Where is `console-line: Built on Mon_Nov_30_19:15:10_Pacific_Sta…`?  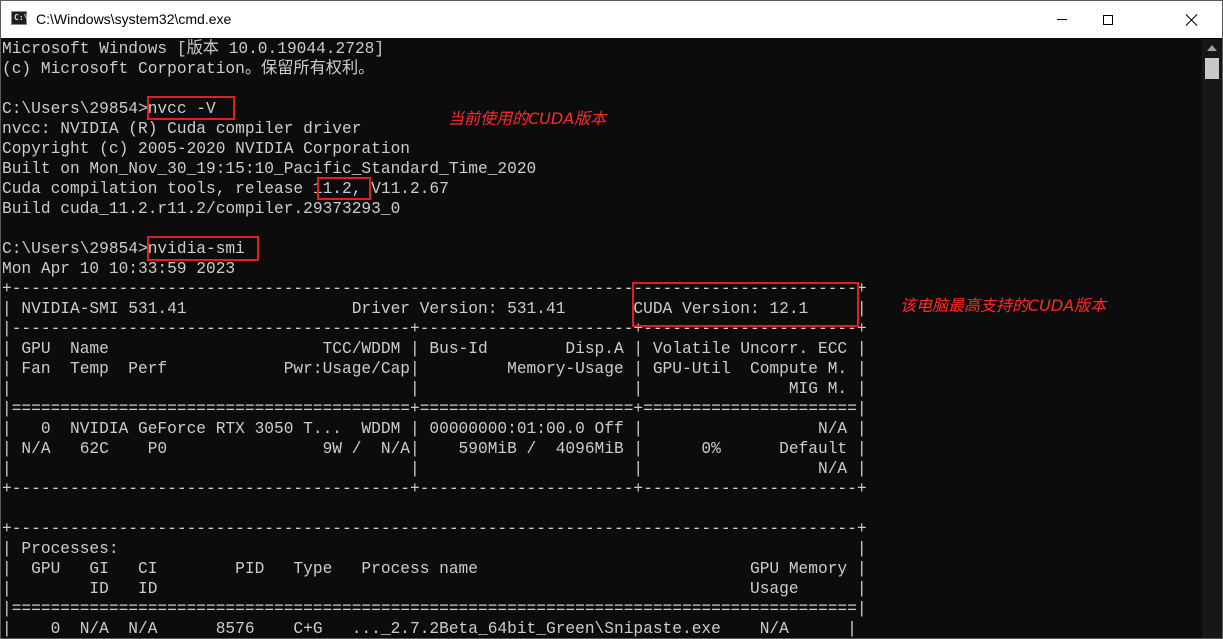 console-line: Built on Mon_Nov_30_19:15:10_Pacific_Sta… is located at coordinates (269, 169).